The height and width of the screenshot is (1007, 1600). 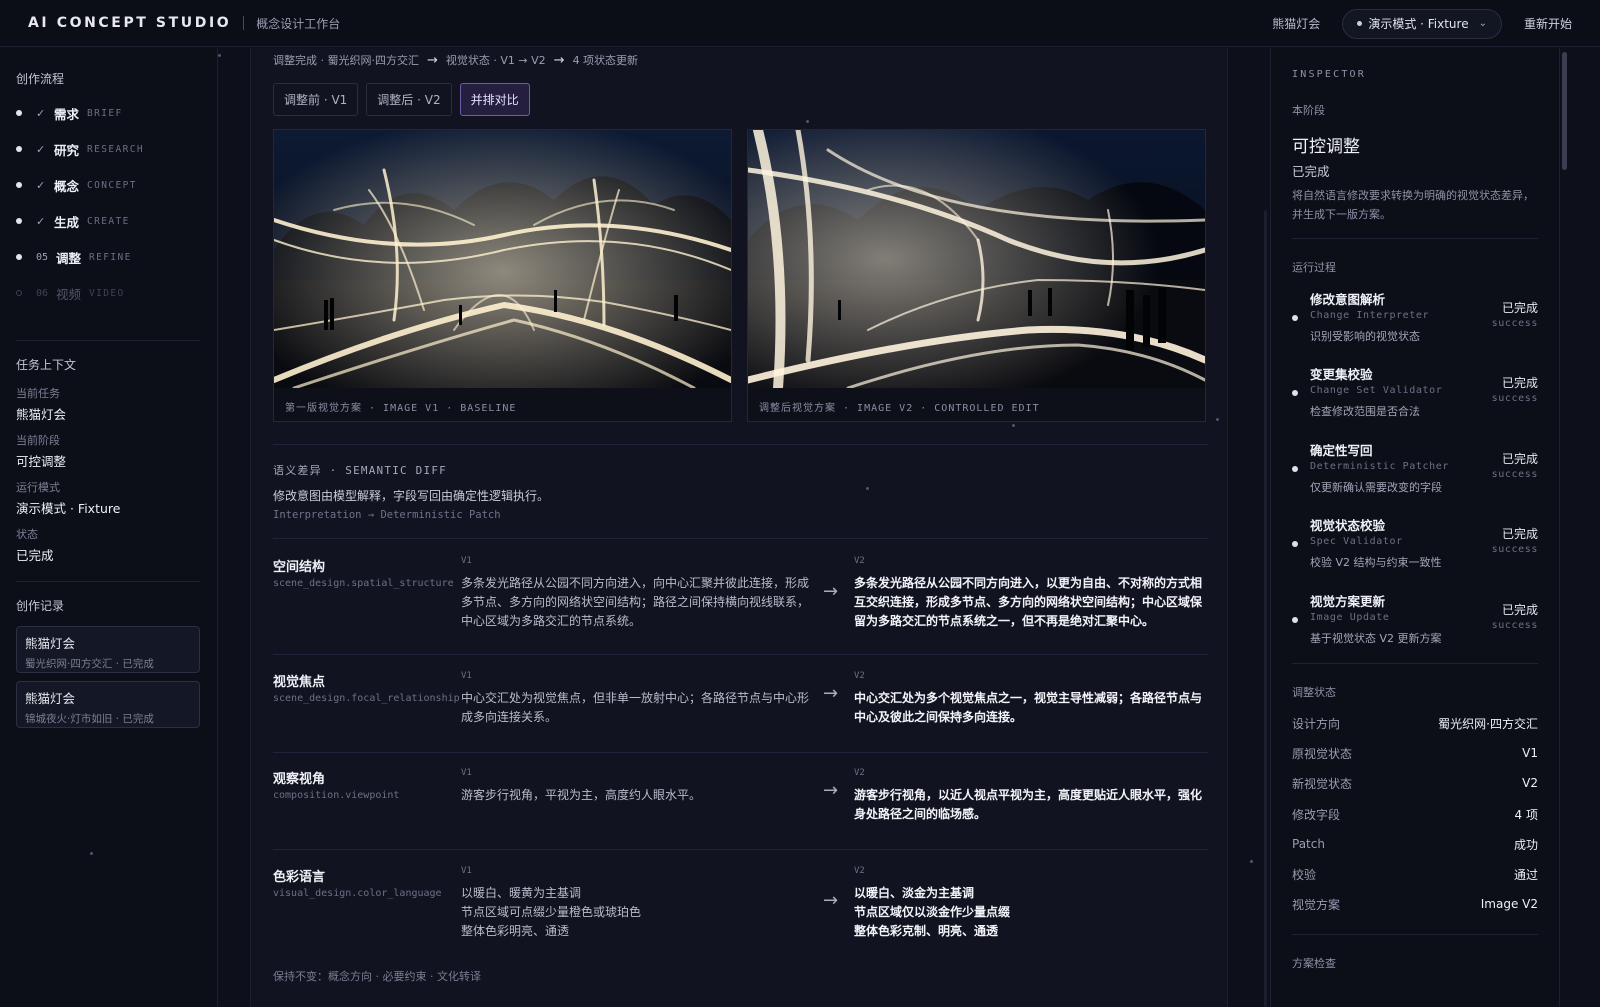 What do you see at coordinates (1380, 466) in the screenshot?
I see `process-name-en: Deterministic Patcher` at bounding box center [1380, 466].